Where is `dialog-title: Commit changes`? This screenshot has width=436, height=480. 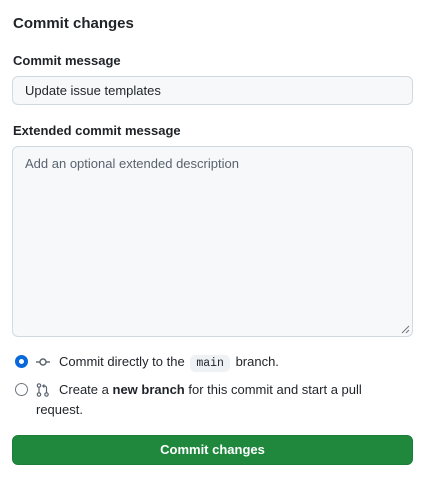 dialog-title: Commit changes is located at coordinates (73, 23).